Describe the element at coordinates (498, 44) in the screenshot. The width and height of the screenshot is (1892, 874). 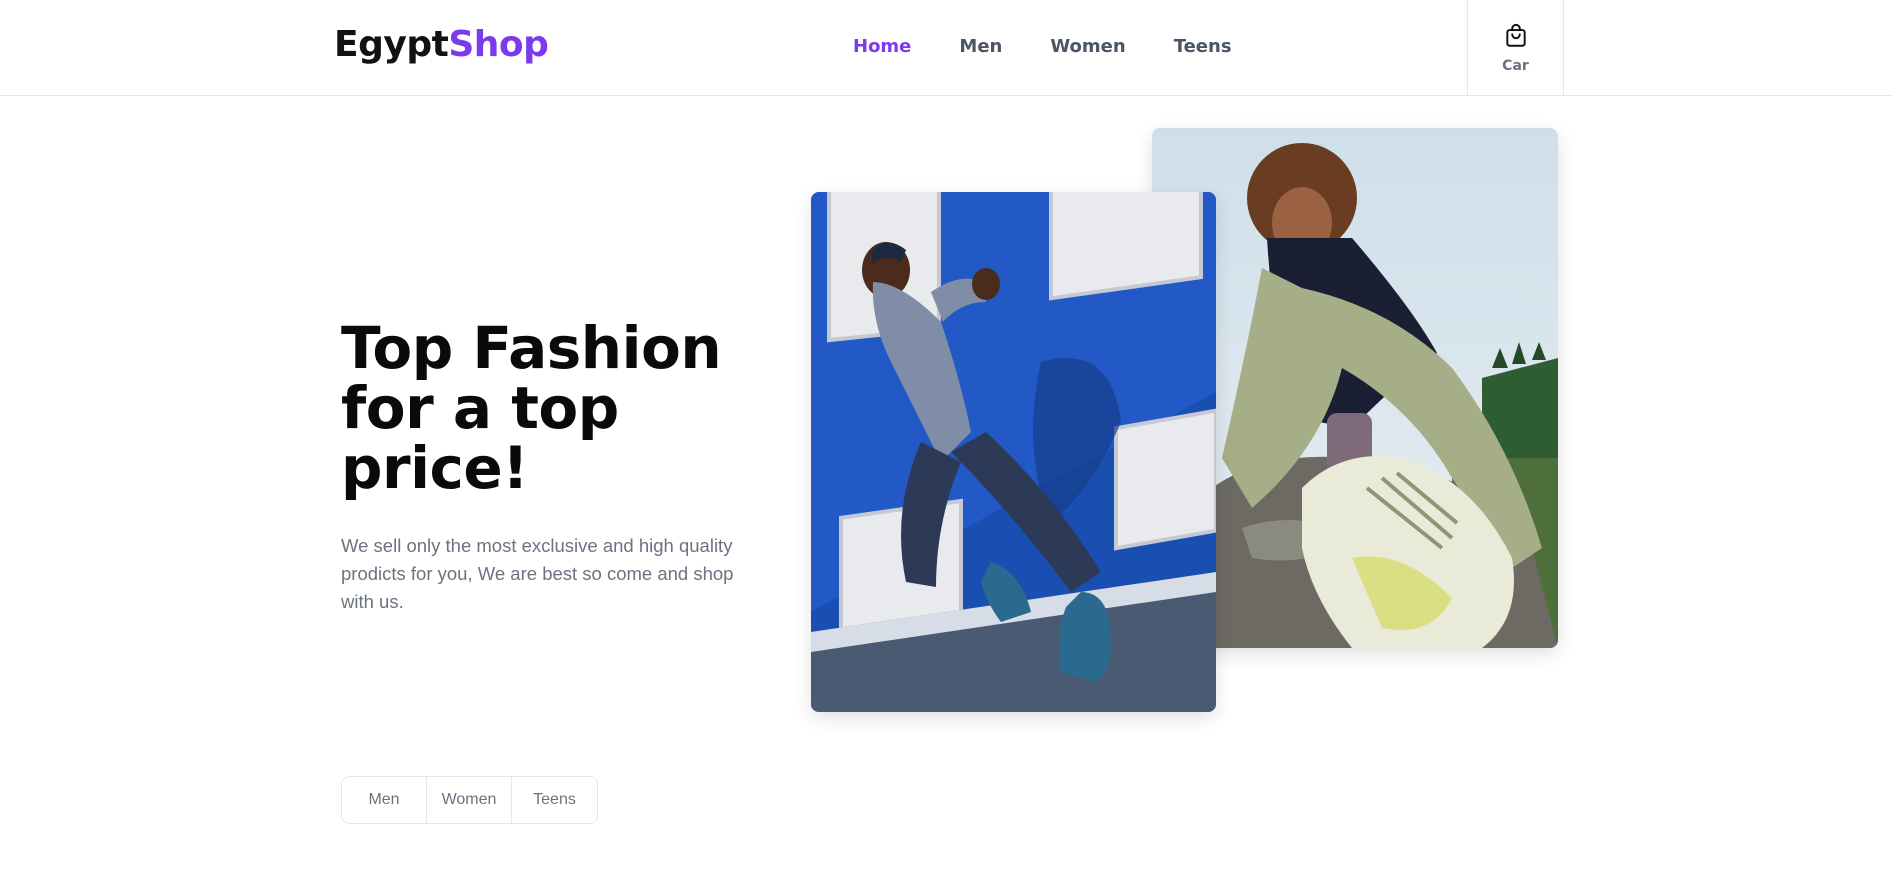
I see `logo-text-accent: Shop` at that location.